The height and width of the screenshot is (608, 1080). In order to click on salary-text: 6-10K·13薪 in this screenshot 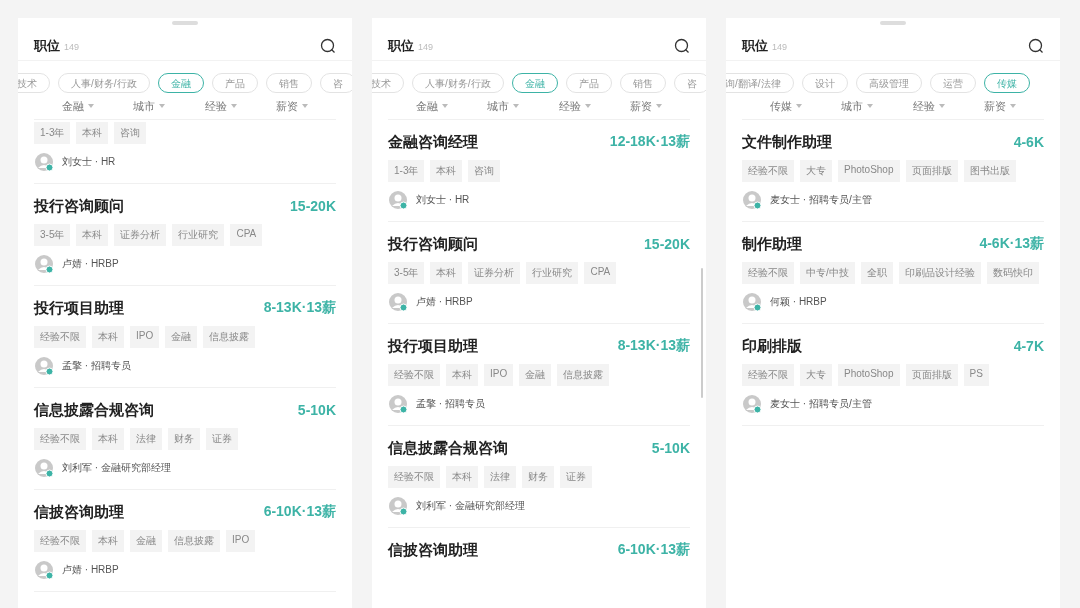, I will do `click(299, 512)`.